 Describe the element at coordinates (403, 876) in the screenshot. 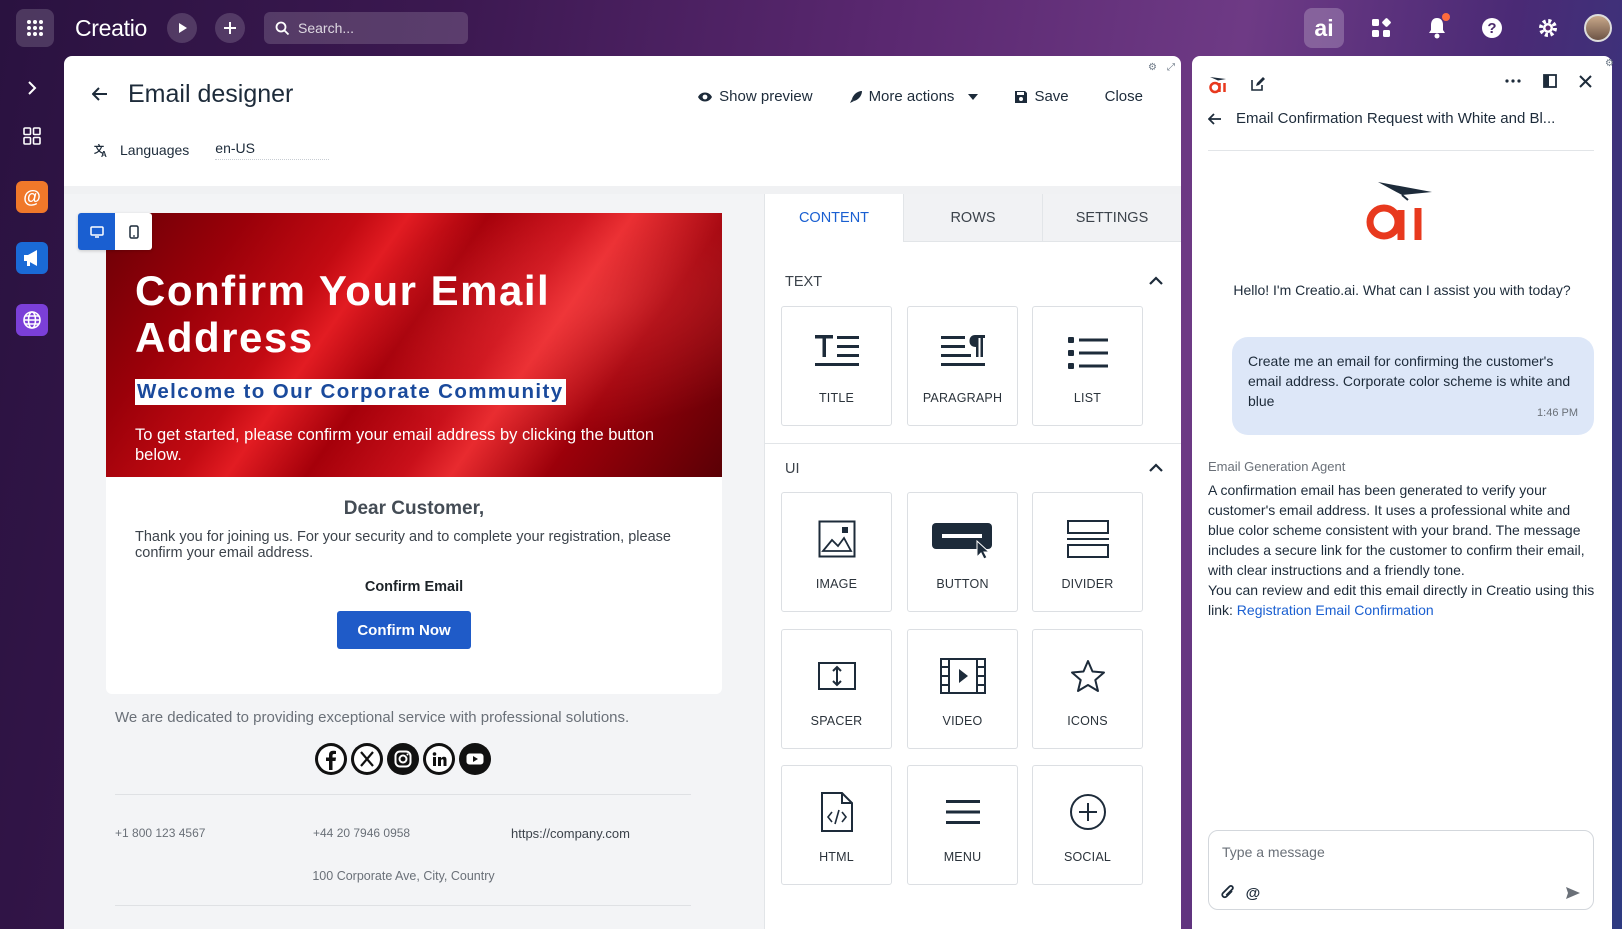

I see `company-address: 100 Corporate Ave, City, Country` at that location.